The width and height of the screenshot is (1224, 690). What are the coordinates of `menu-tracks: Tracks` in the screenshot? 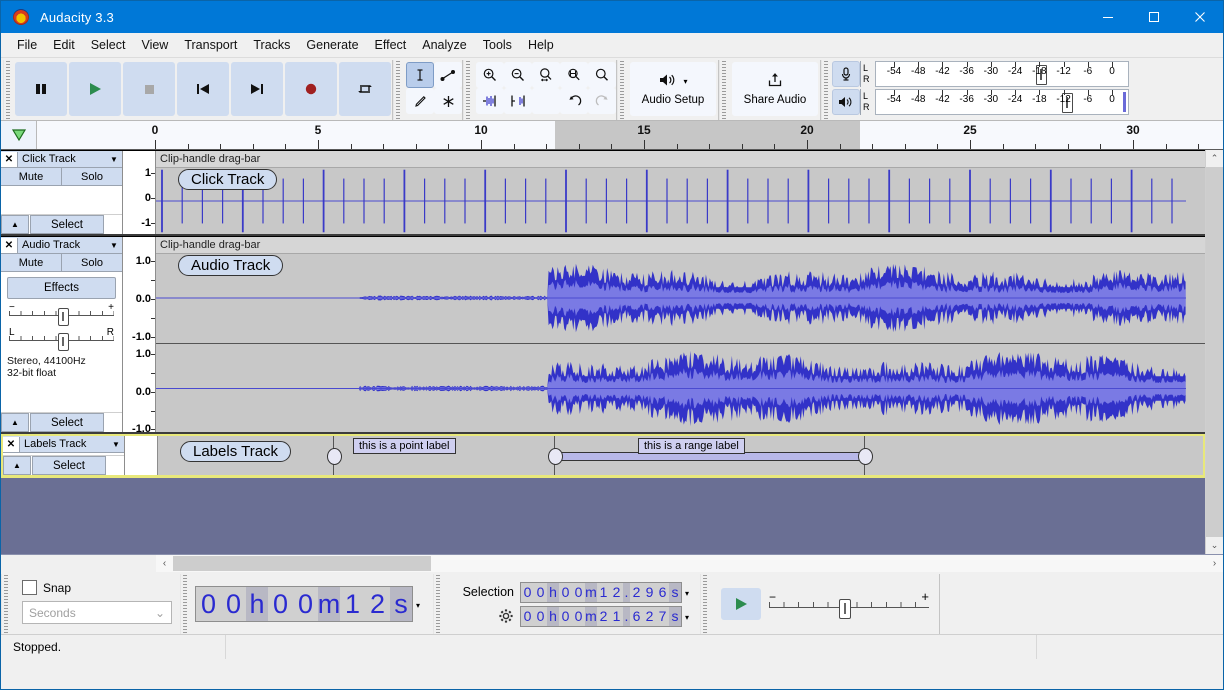 It's located at (271, 45).